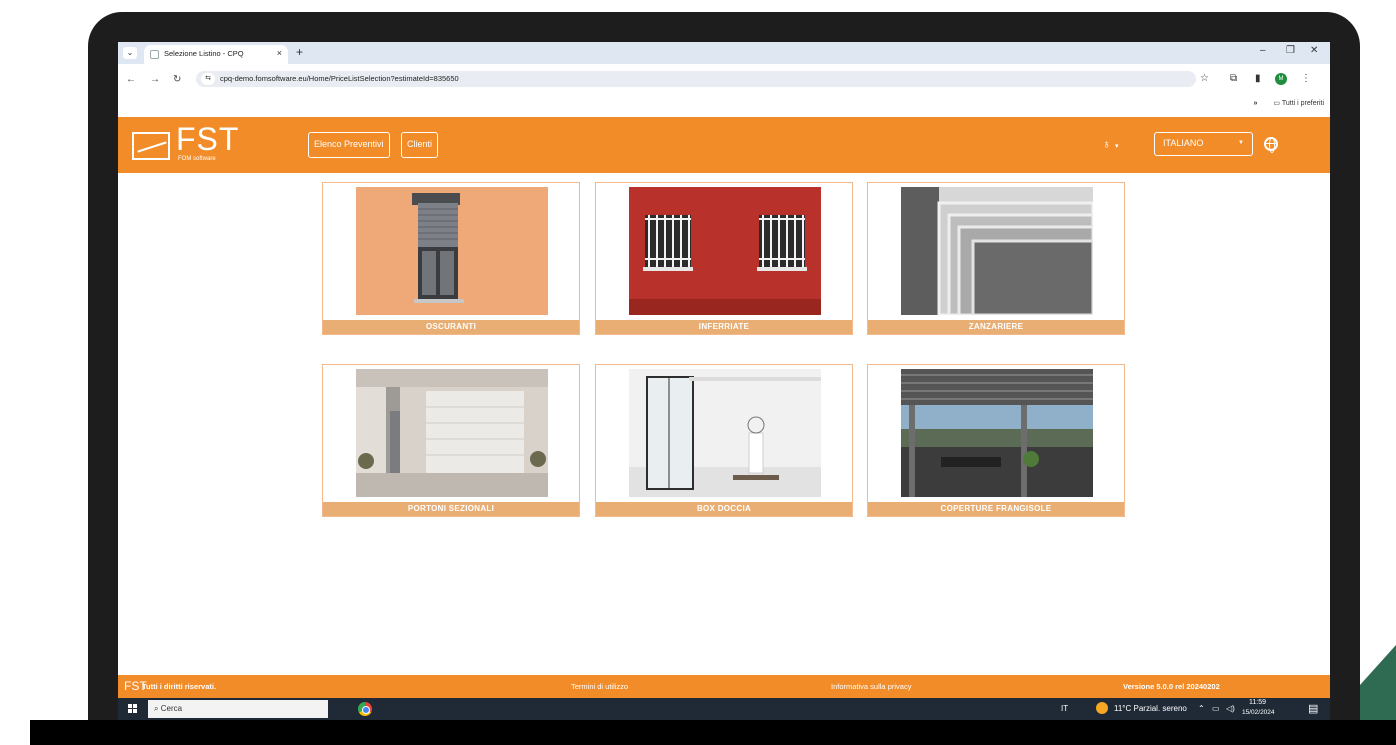  I want to click on site-info-icon: ⇆, so click(208, 79).